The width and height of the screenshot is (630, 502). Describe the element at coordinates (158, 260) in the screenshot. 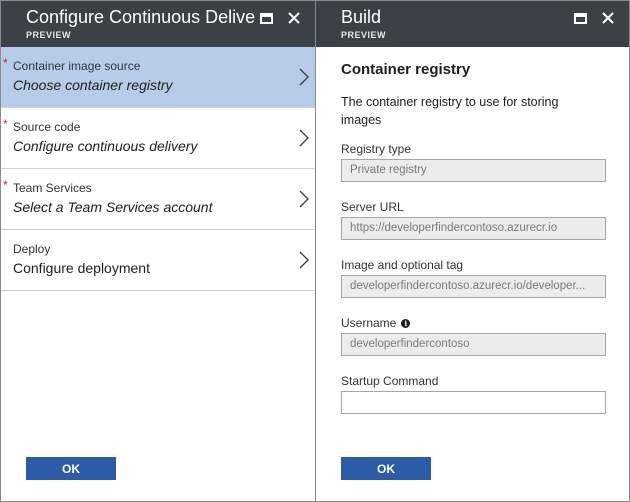

I see `step-deploy: Deploy Configure deployment` at that location.